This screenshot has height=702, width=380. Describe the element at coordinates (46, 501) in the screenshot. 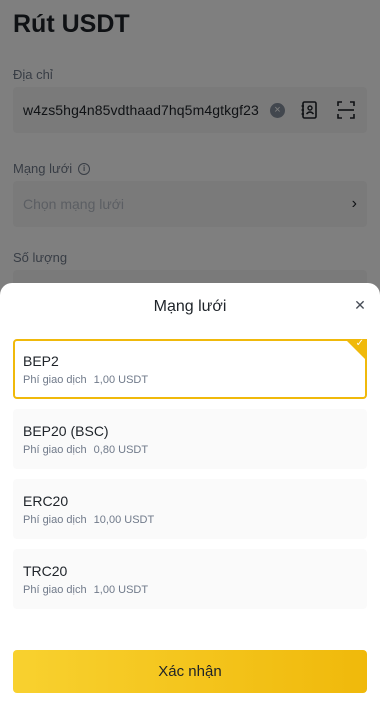

I see `network-name: ERC20` at that location.